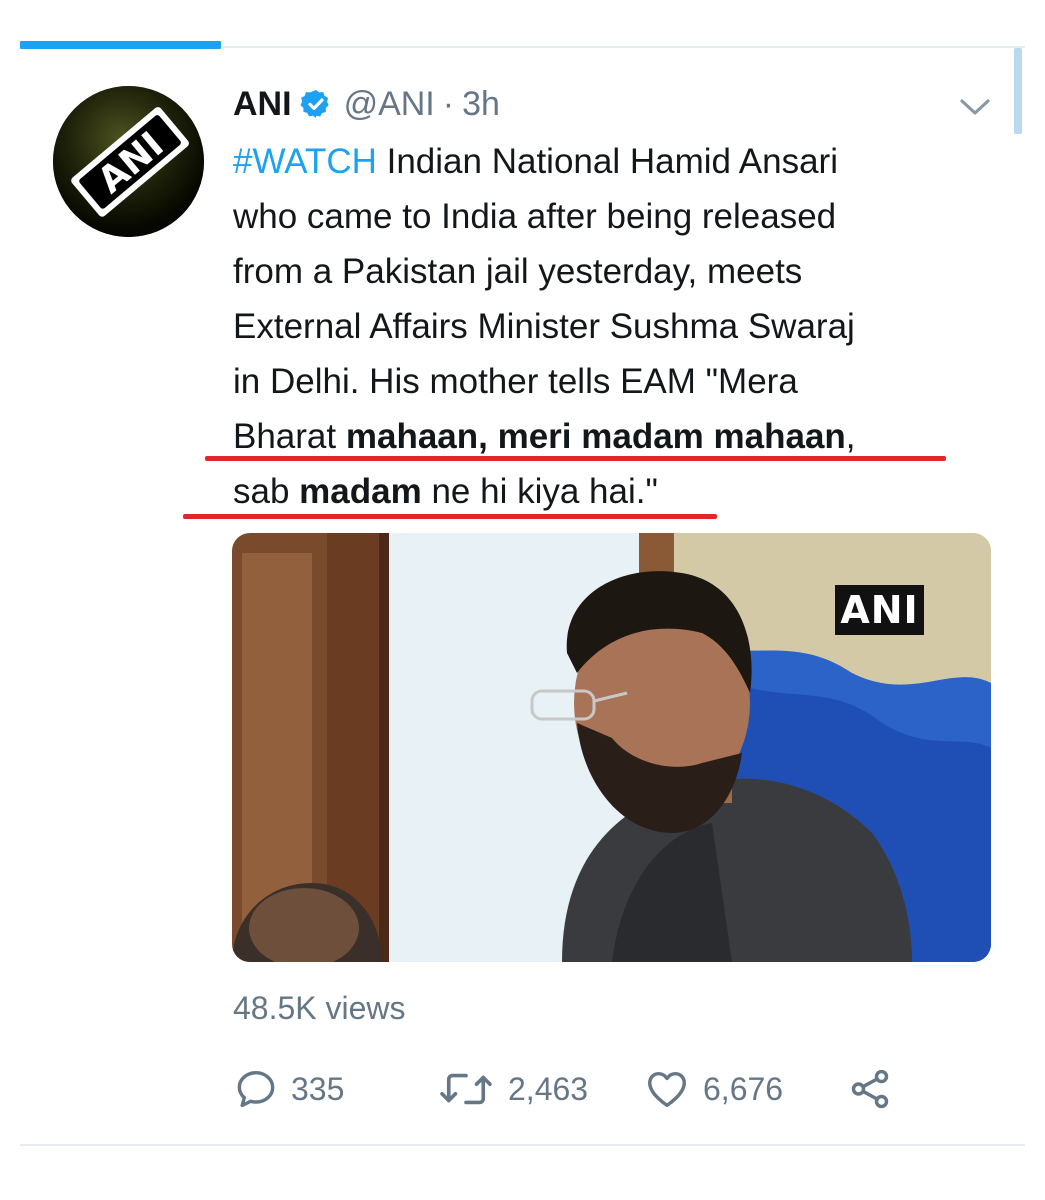 The width and height of the screenshot is (1045, 1200). Describe the element at coordinates (595, 436) in the screenshot. I see `bold-text-segment: mahaan, meri madam mahaan` at that location.